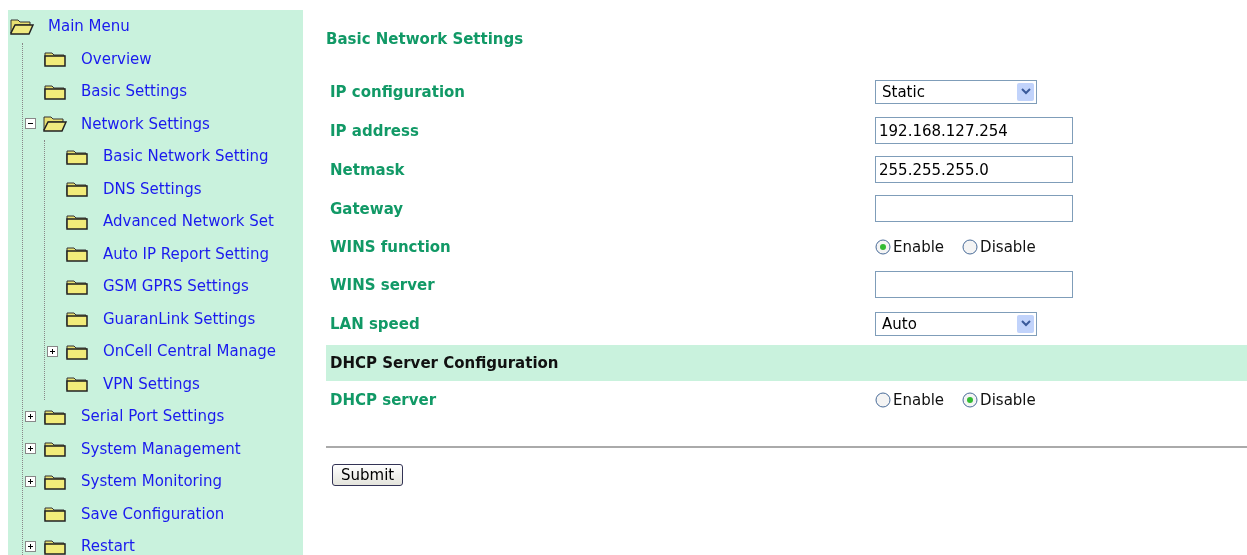 The height and width of the screenshot is (555, 1247). Describe the element at coordinates (368, 169) in the screenshot. I see `field-label: Netmask` at that location.